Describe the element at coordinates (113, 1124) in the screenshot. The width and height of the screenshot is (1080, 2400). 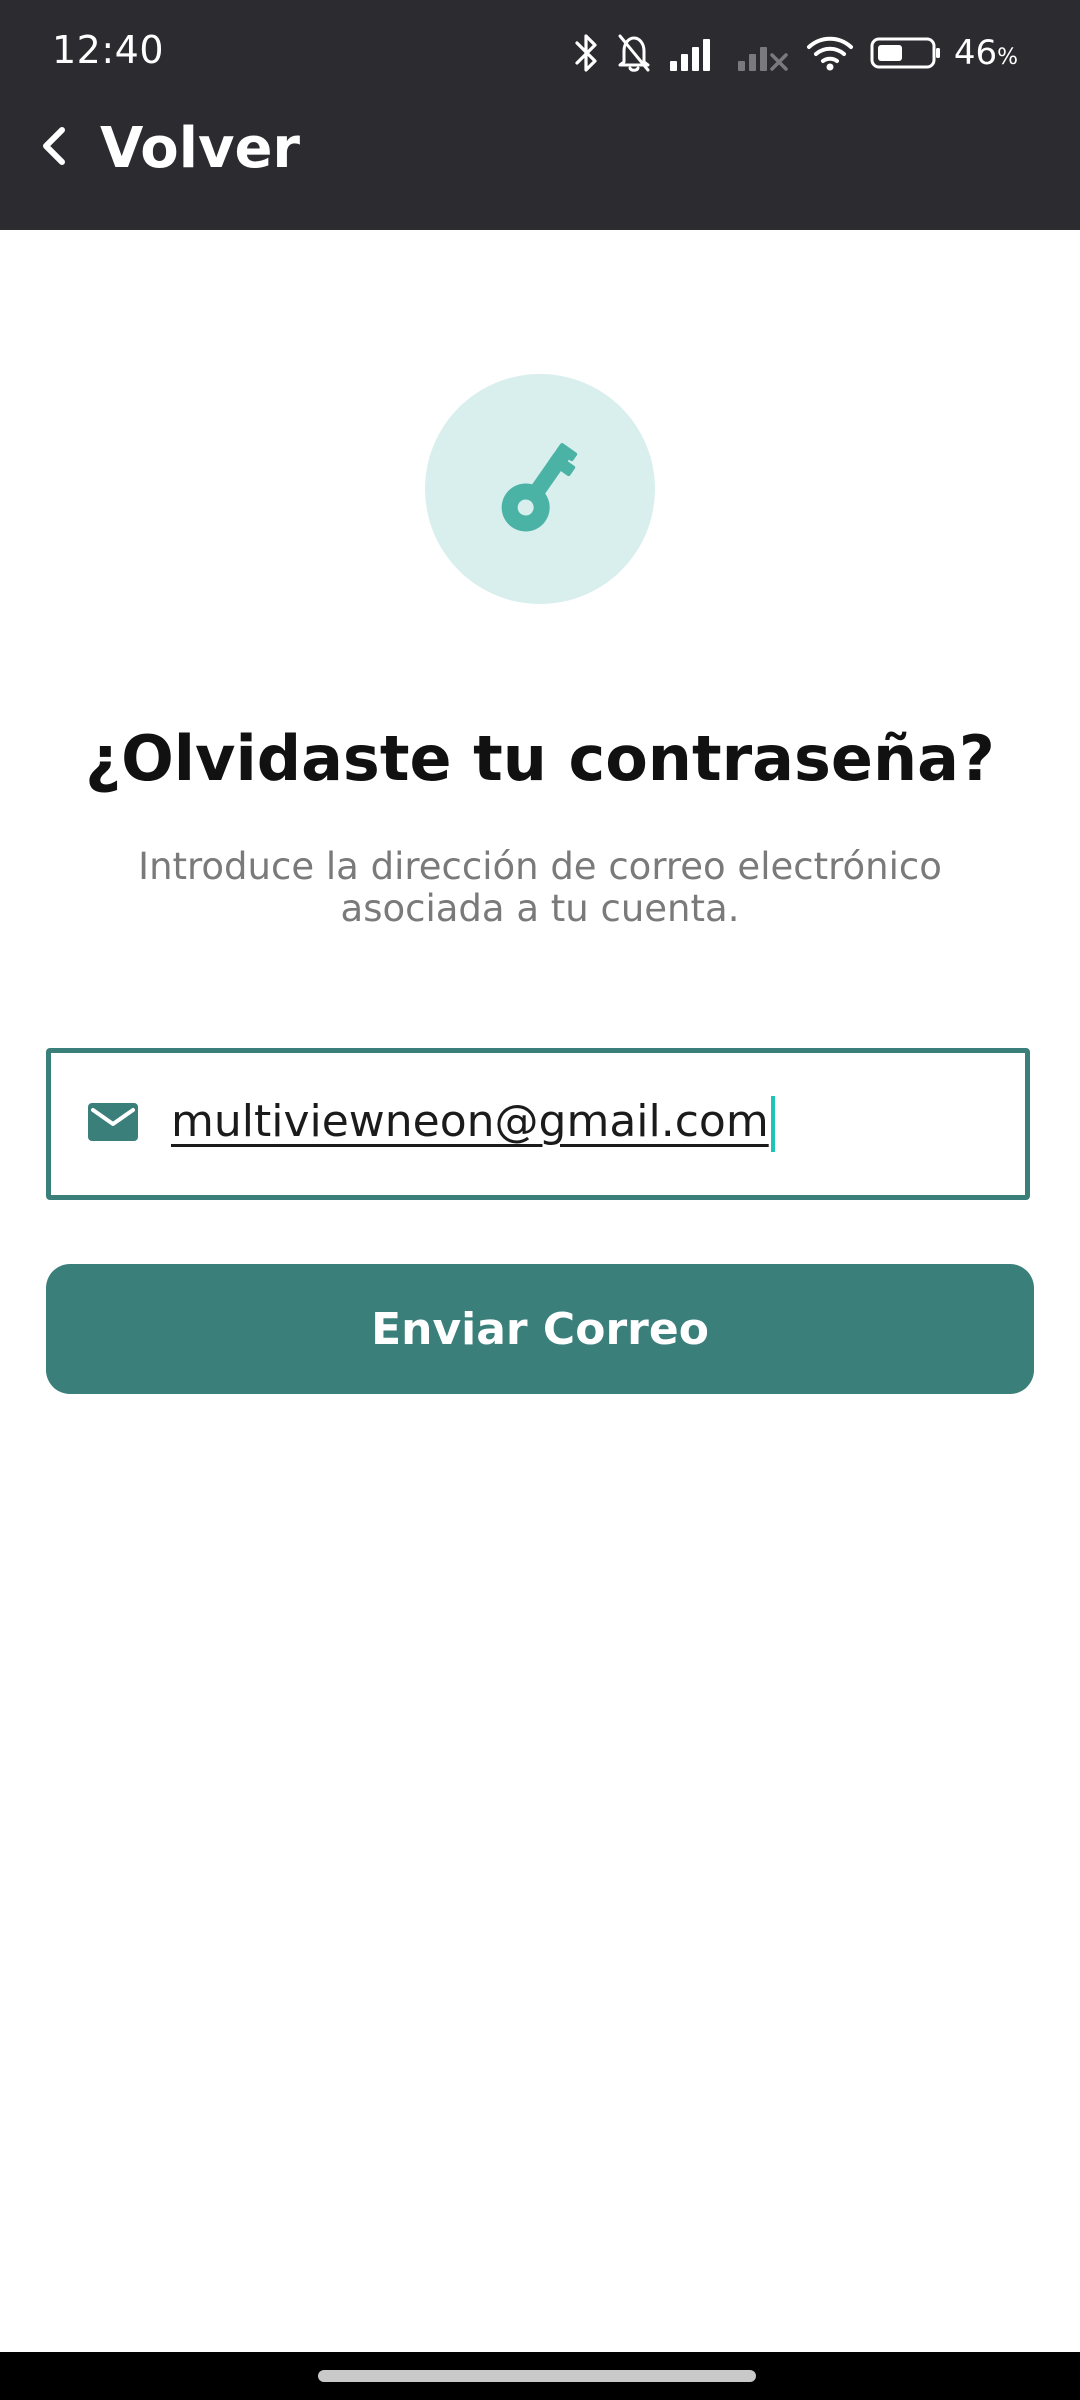
I see `mail-icon` at that location.